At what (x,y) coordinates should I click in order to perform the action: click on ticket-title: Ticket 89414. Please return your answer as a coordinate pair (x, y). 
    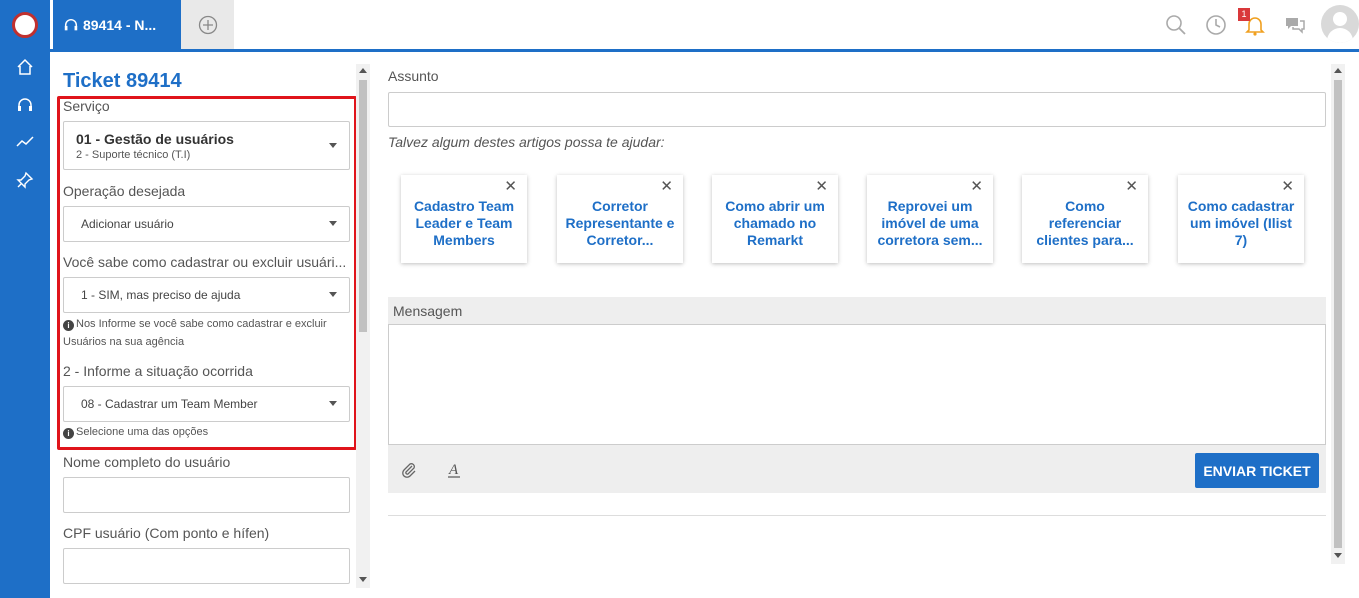
    Looking at the image, I should click on (122, 81).